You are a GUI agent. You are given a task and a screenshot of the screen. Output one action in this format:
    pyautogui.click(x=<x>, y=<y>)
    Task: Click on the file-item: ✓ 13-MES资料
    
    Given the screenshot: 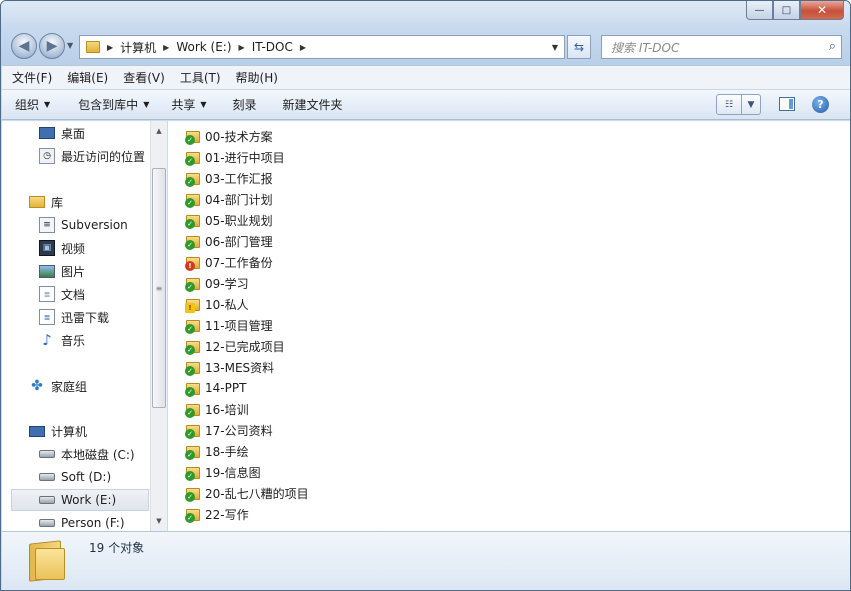 What is the action you would take?
    pyautogui.click(x=229, y=367)
    